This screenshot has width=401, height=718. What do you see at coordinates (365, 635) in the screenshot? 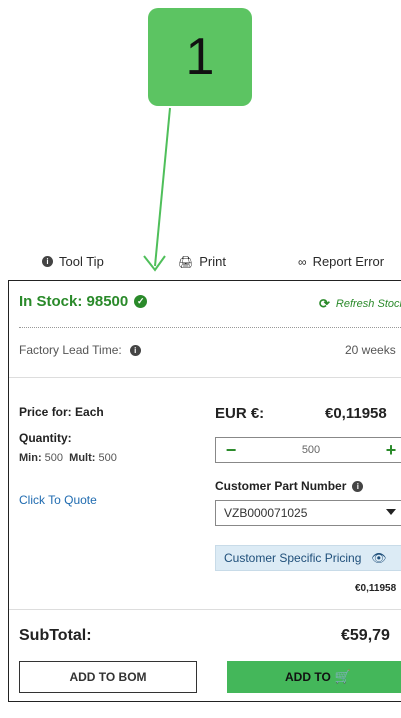
I see `subtotal-value: €59,79` at bounding box center [365, 635].